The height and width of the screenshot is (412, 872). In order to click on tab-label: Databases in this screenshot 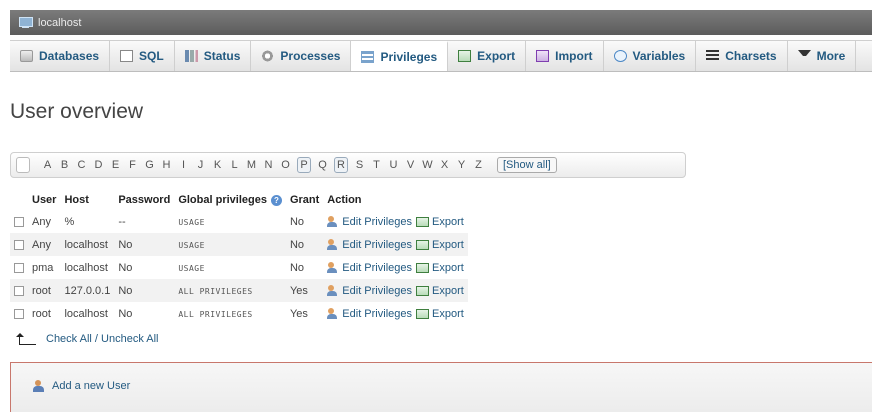, I will do `click(69, 56)`.